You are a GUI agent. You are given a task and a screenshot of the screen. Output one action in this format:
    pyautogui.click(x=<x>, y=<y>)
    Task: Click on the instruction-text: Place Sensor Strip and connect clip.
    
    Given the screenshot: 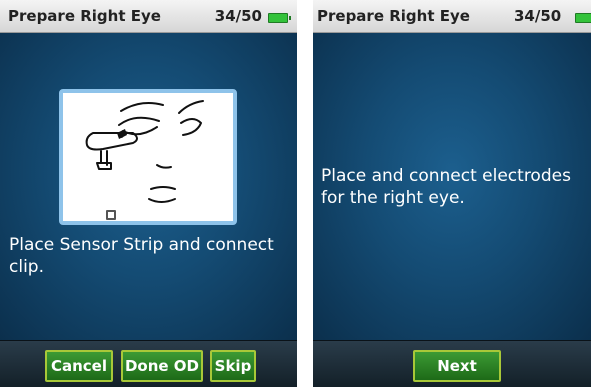 What is the action you would take?
    pyautogui.click(x=141, y=256)
    